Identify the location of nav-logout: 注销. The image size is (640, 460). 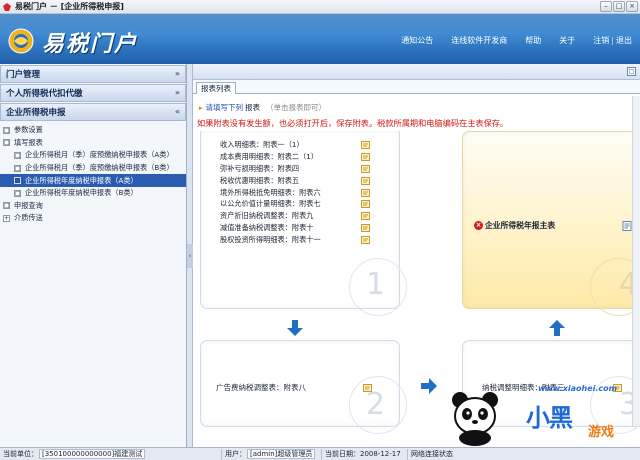
(601, 40).